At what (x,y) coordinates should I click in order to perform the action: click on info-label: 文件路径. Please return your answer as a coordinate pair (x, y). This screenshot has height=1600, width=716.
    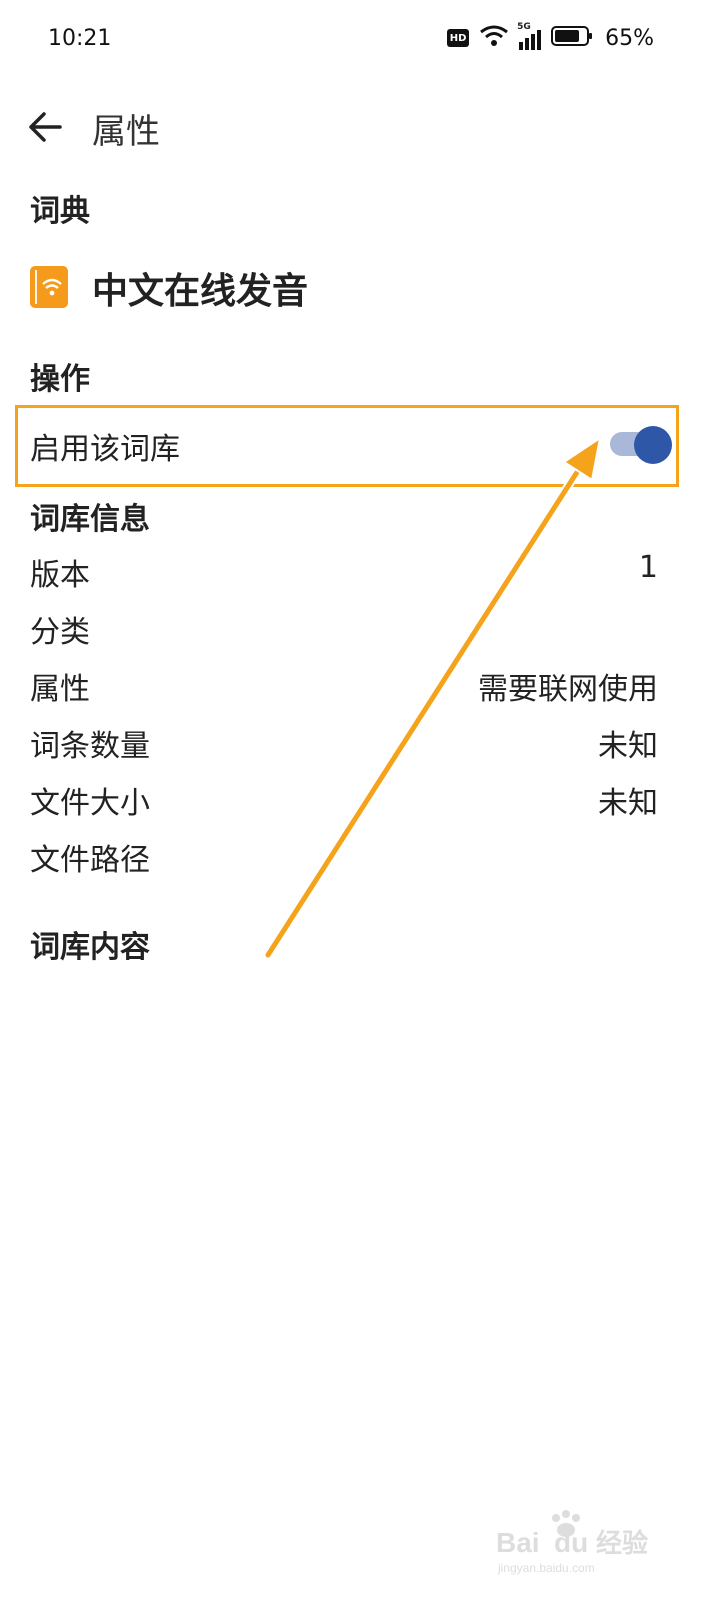
    Looking at the image, I should click on (90, 860).